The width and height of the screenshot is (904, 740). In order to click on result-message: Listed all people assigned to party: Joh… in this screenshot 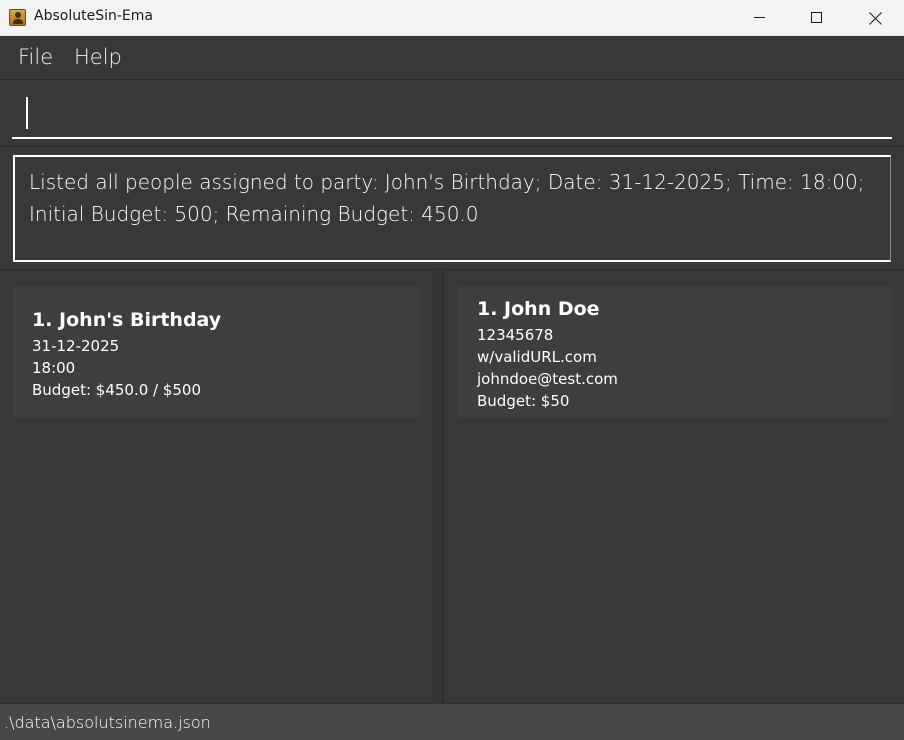, I will do `click(447, 198)`.